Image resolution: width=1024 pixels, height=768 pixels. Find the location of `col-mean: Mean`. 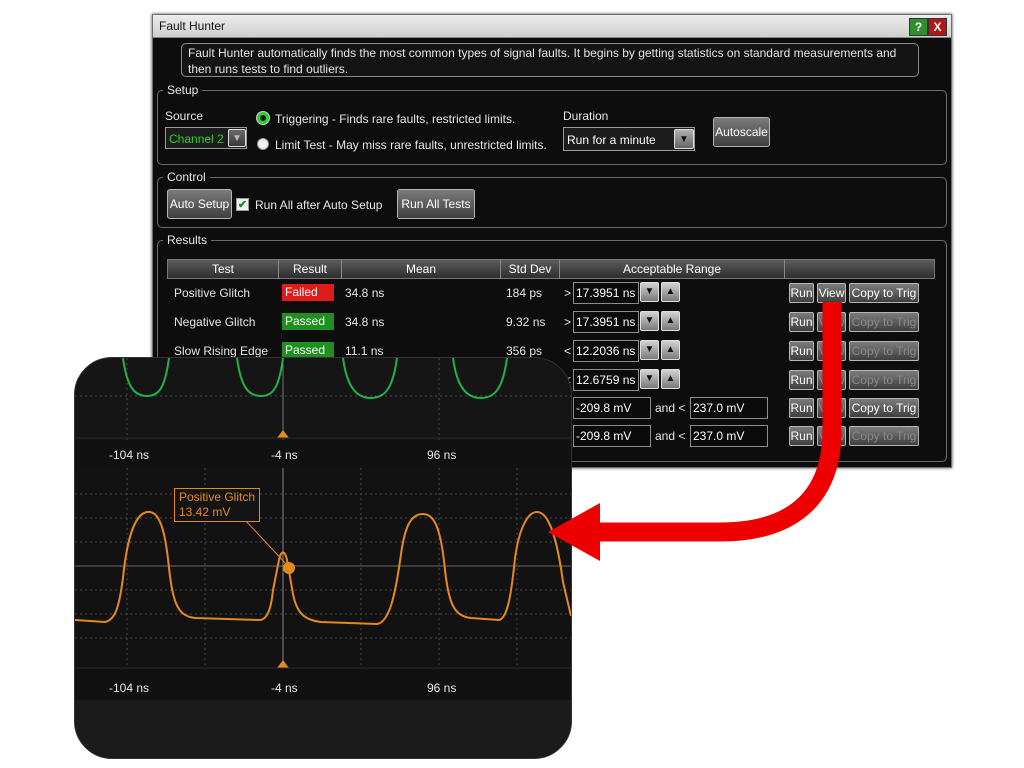

col-mean: Mean is located at coordinates (421, 269).